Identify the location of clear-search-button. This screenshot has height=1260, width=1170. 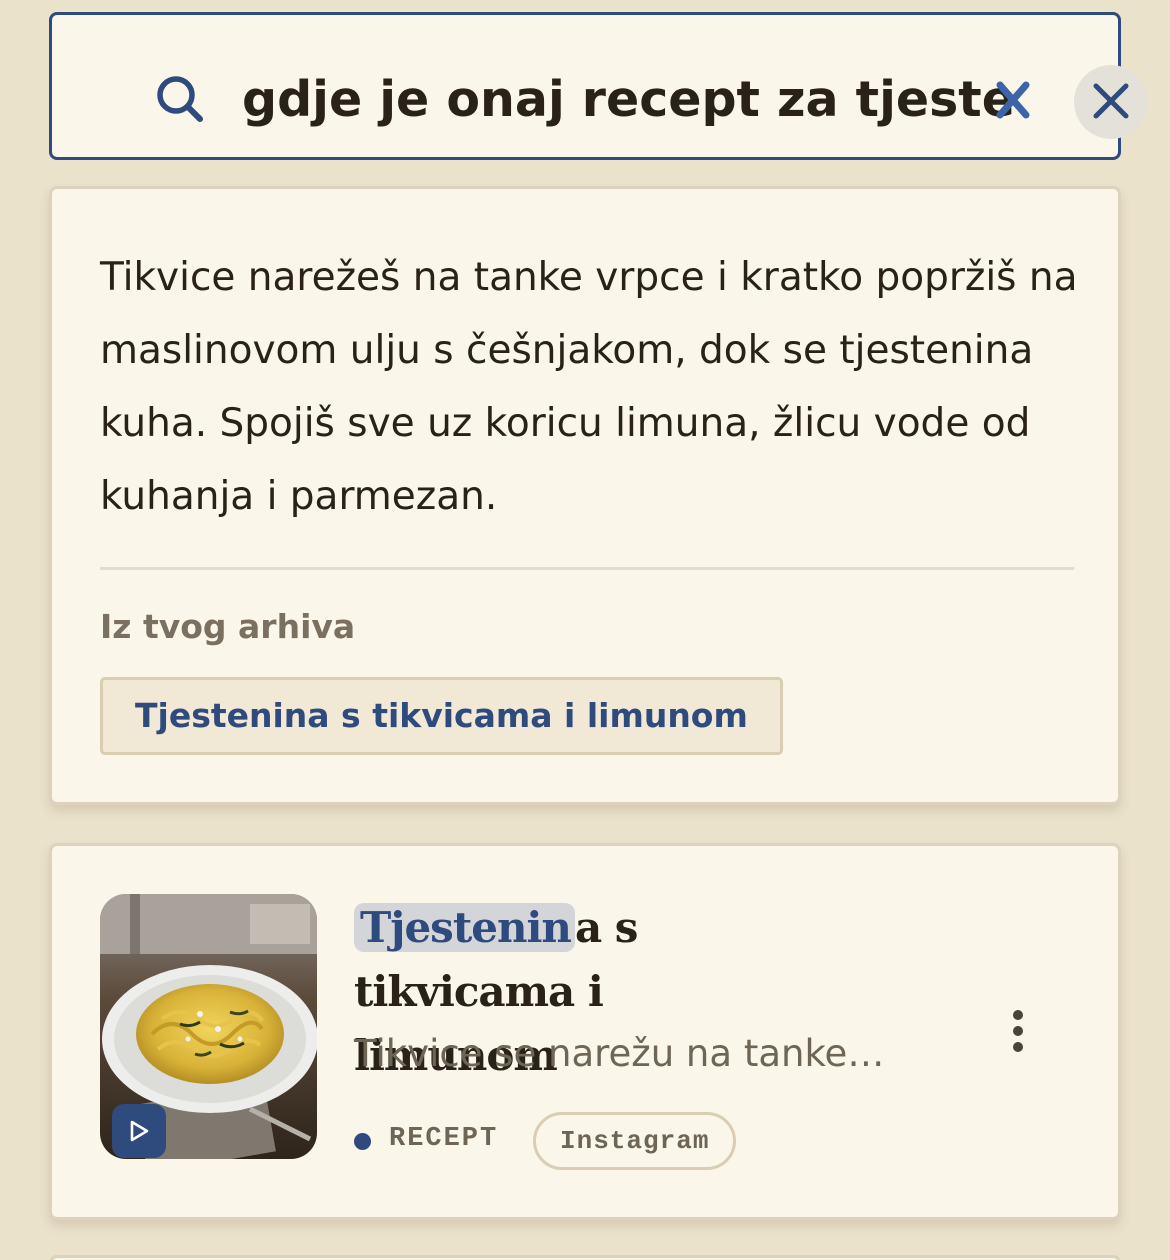
(1111, 102).